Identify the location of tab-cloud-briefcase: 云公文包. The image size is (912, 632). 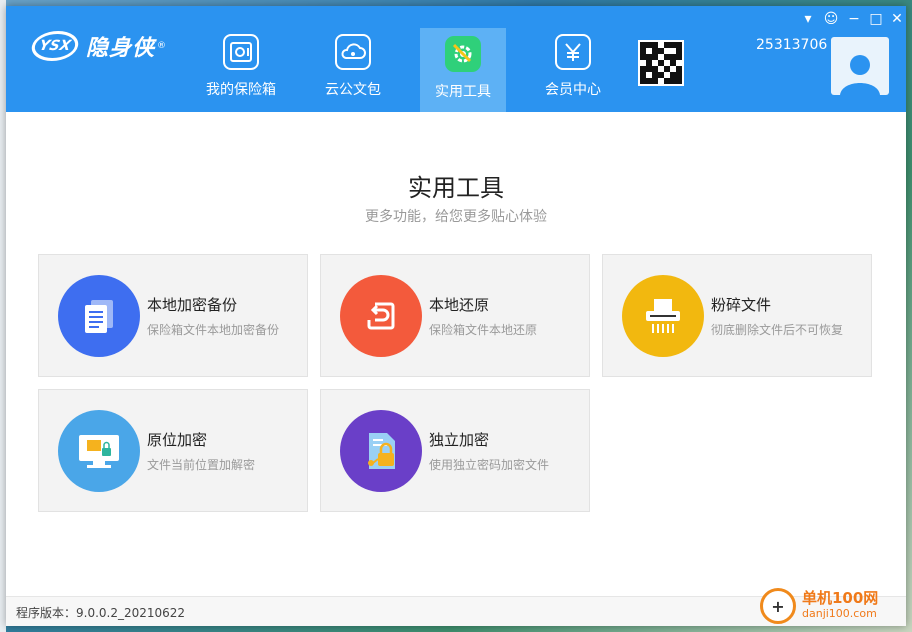
(353, 68).